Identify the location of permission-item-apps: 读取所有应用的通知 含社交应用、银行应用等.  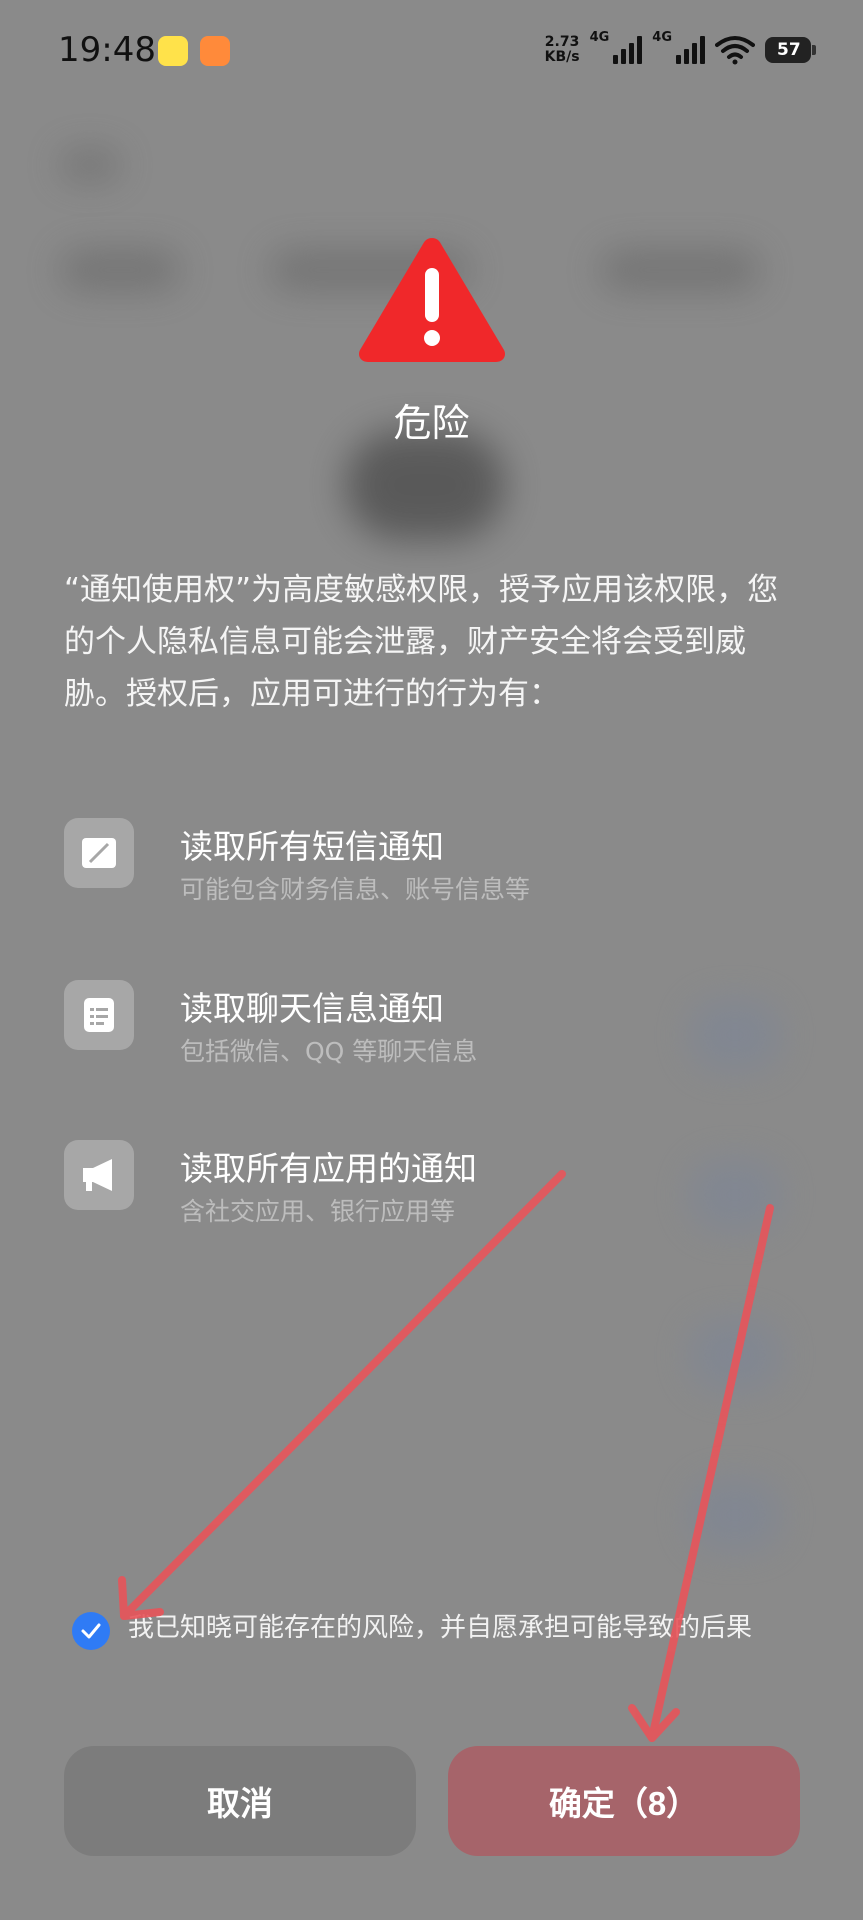
(434, 1190).